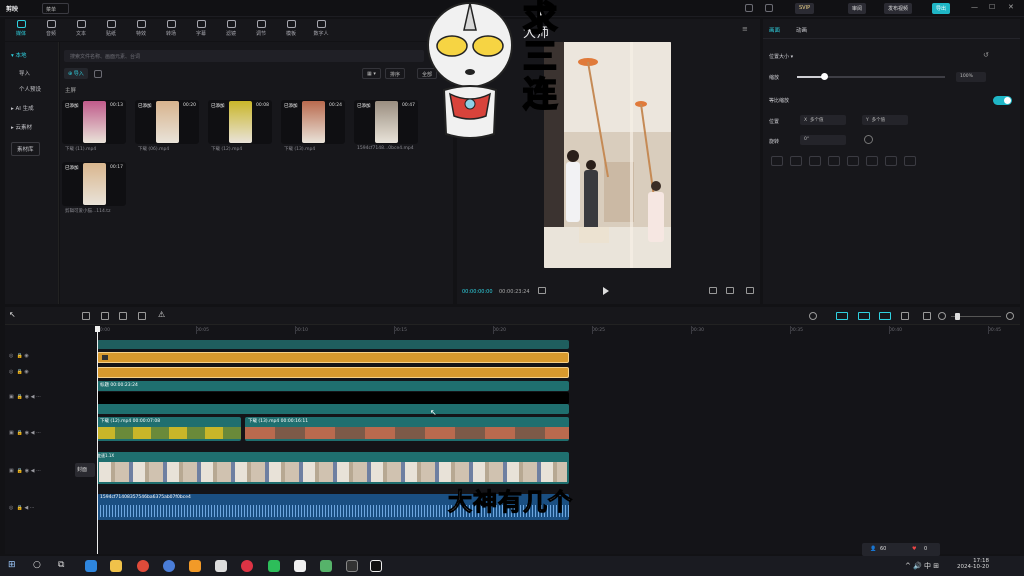 The image size is (1024, 576). Describe the element at coordinates (97, 440) in the screenshot. I see `playhead` at that location.